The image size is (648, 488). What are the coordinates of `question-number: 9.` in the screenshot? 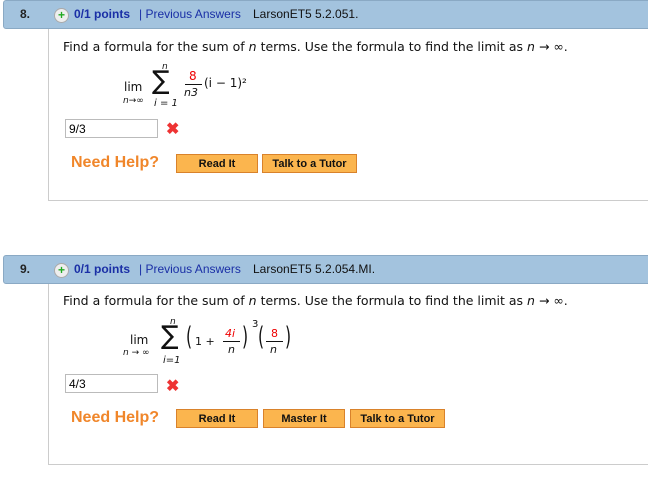 It's located at (25, 269).